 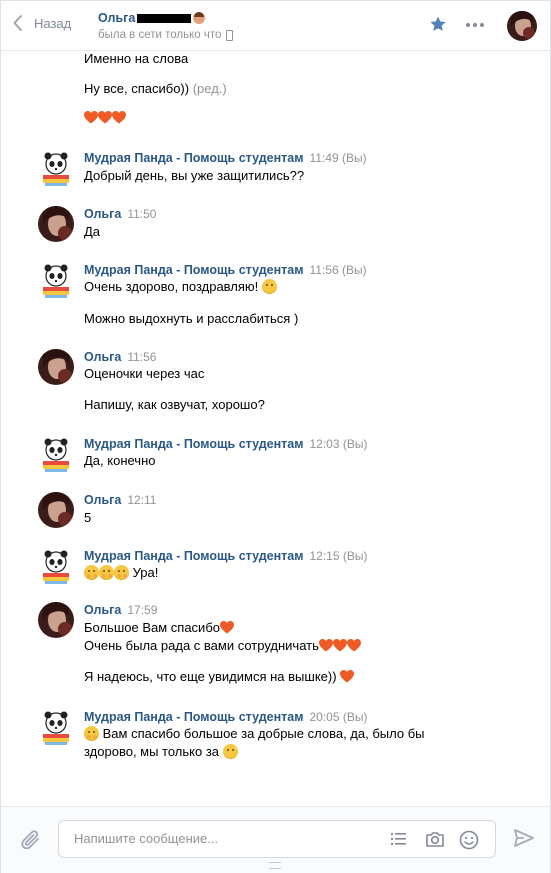 What do you see at coordinates (117, 18) in the screenshot?
I see `peer-name: Ольга` at bounding box center [117, 18].